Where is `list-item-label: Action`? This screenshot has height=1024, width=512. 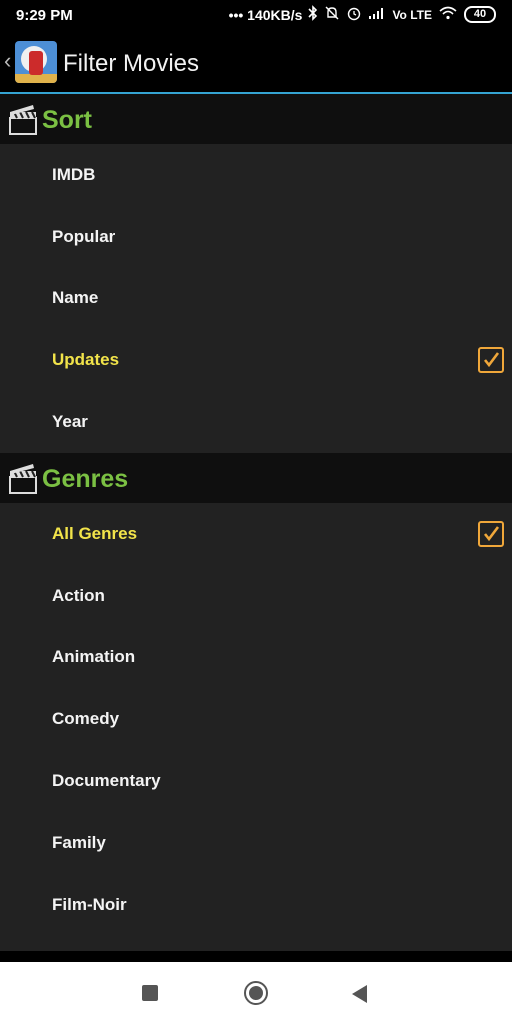
list-item-label: Action is located at coordinates (78, 595).